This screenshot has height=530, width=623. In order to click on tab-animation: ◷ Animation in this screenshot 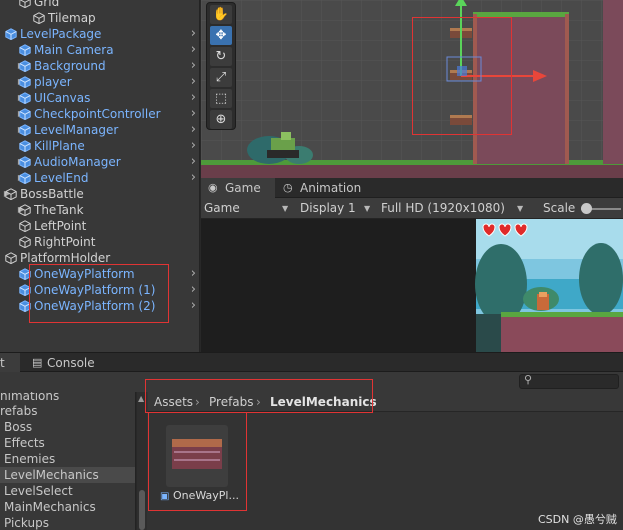, I will do `click(326, 188)`.